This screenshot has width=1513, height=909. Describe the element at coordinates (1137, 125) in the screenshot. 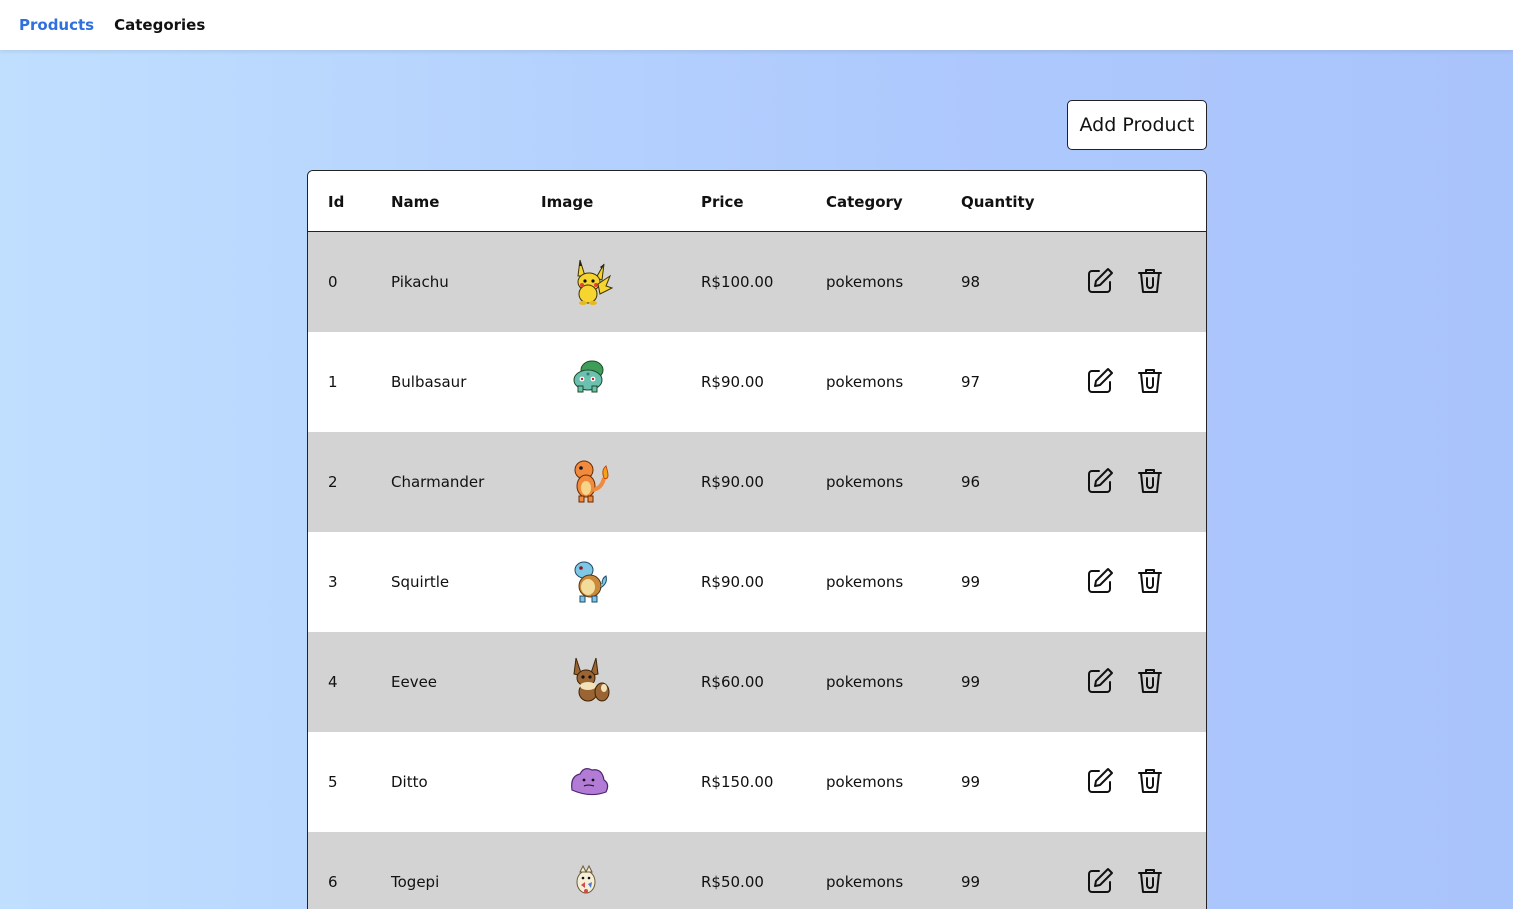

I see `add-product-button: Add Product` at that location.